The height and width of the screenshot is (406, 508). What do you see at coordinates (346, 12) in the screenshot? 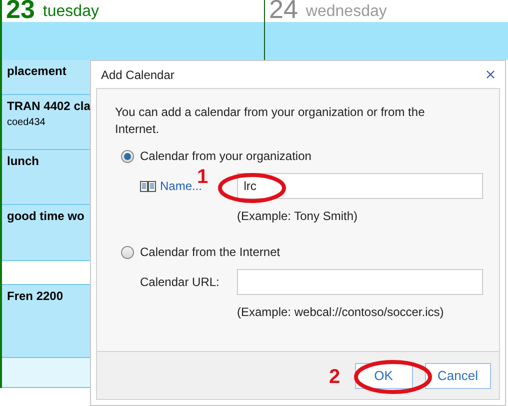
I see `day-name: wednesday` at bounding box center [346, 12].